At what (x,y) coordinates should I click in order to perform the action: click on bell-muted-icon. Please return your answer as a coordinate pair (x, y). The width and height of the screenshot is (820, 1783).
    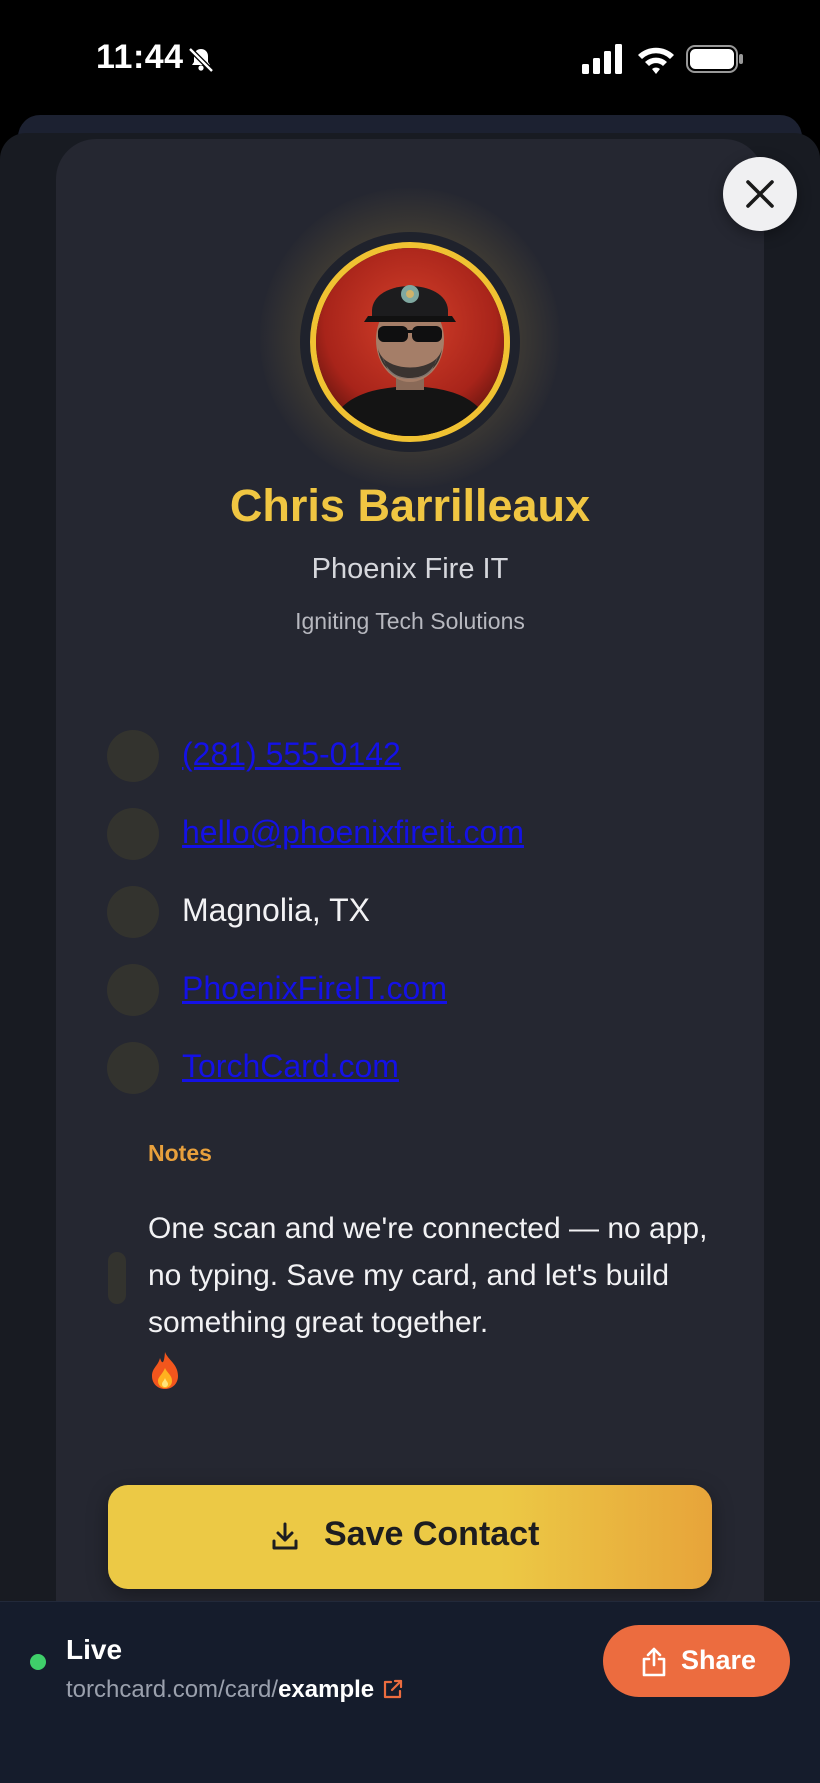
    Looking at the image, I should click on (201, 60).